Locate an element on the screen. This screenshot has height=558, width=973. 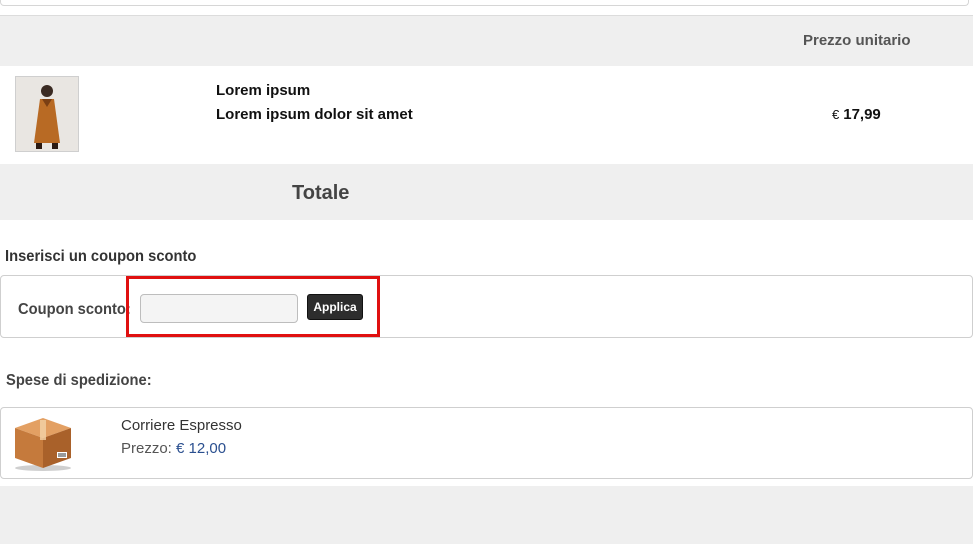
coupon-label: Coupon sconto: is located at coordinates (74, 309).